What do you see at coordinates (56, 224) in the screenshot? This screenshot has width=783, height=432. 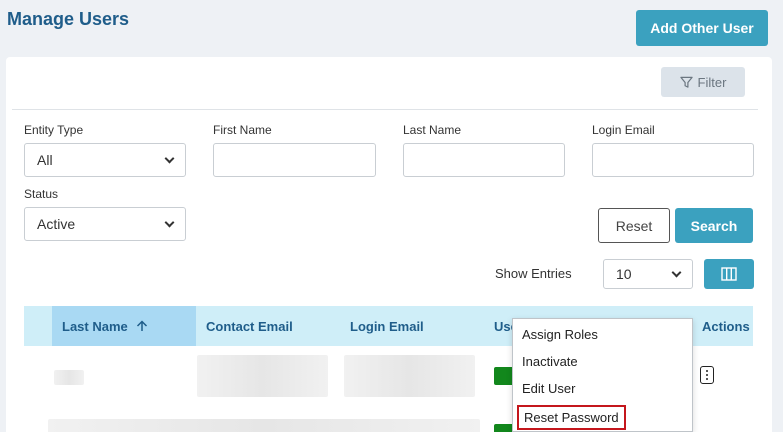 I see `status-value: Active` at bounding box center [56, 224].